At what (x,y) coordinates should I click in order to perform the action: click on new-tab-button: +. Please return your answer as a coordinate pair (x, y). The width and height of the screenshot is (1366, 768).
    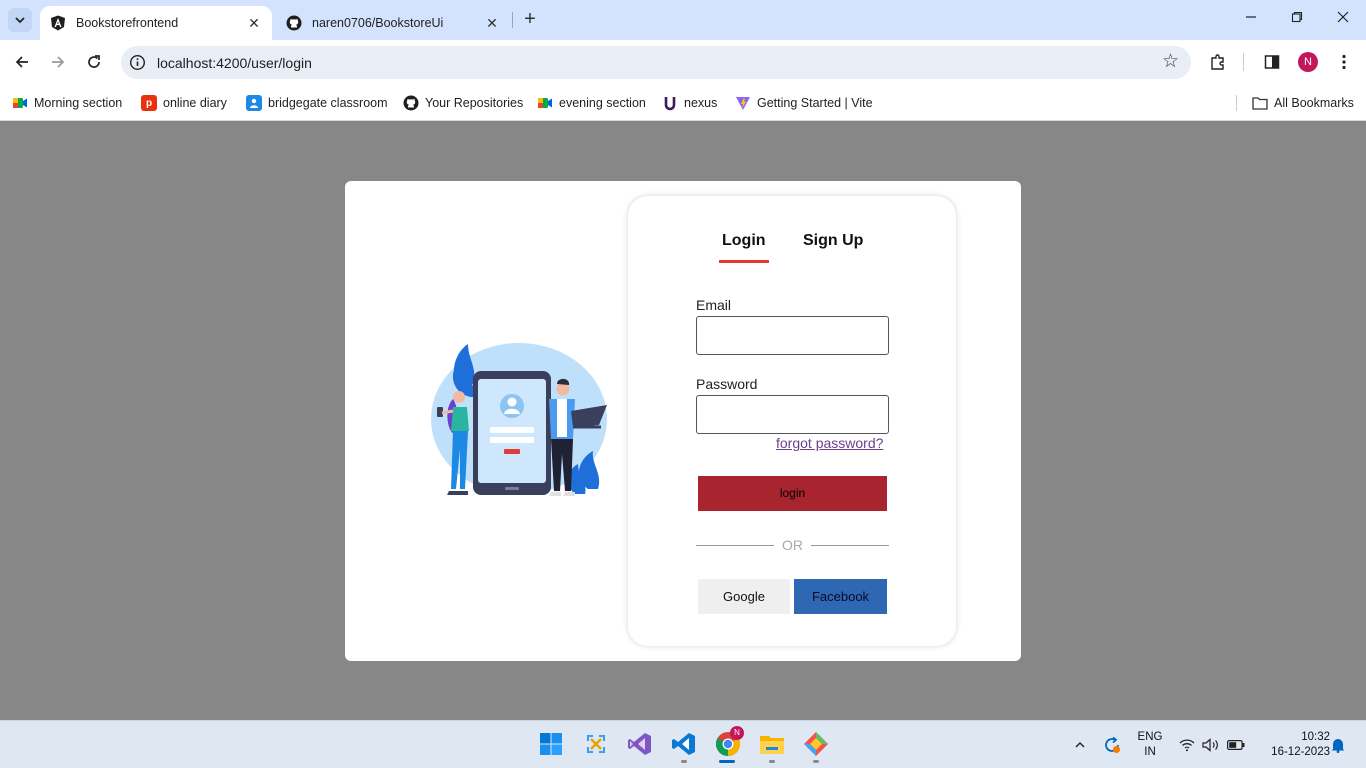
    Looking at the image, I should click on (530, 20).